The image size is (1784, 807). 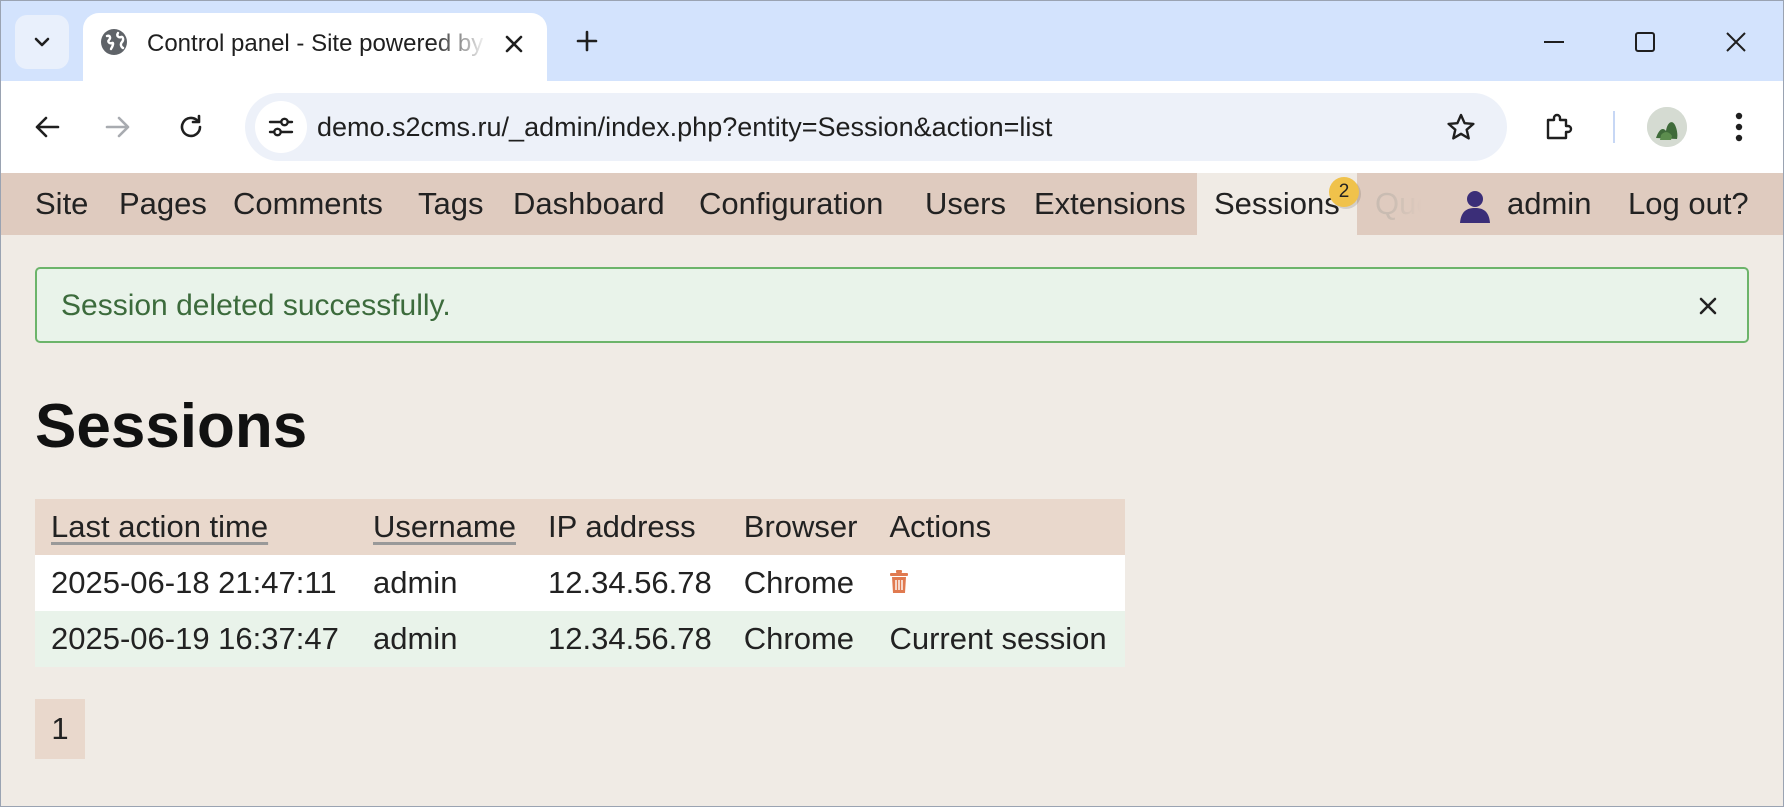 I want to click on nav-item-users: Users, so click(x=965, y=204).